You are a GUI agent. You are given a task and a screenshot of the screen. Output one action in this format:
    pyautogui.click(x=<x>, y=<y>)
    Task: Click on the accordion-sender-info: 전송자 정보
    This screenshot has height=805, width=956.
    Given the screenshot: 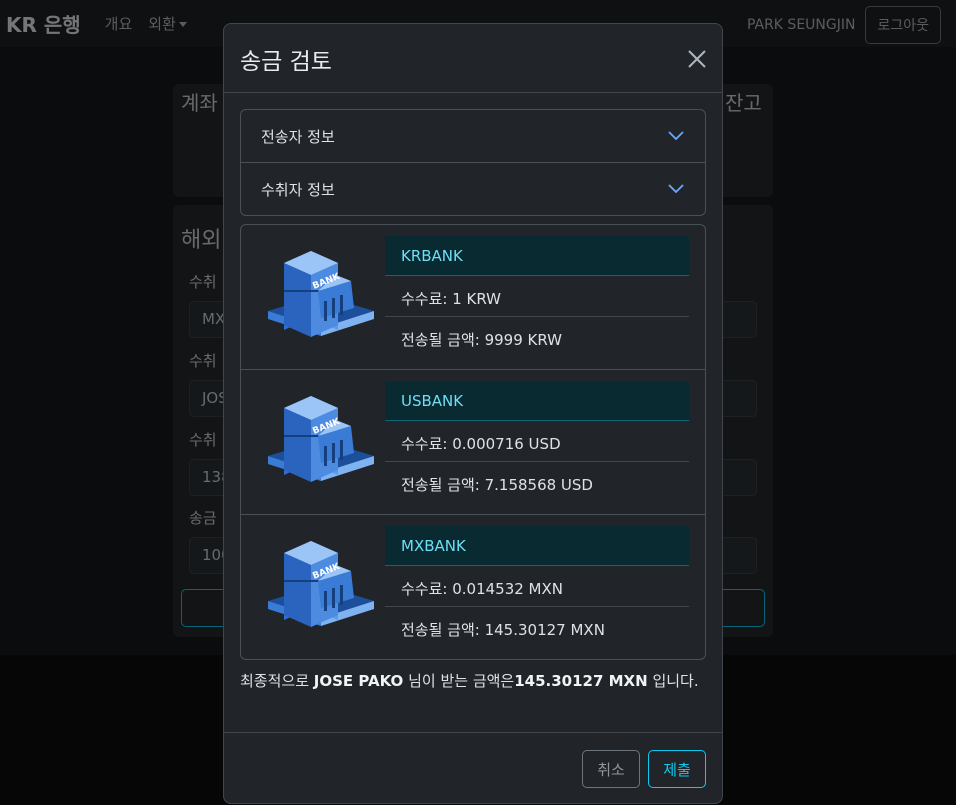 What is the action you would take?
    pyautogui.click(x=473, y=136)
    